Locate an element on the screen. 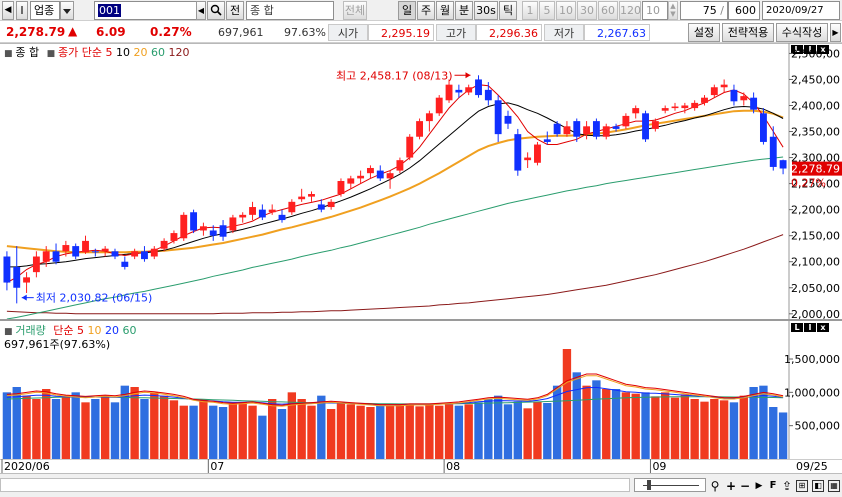  zoom-slider-thumb is located at coordinates (649, 485).